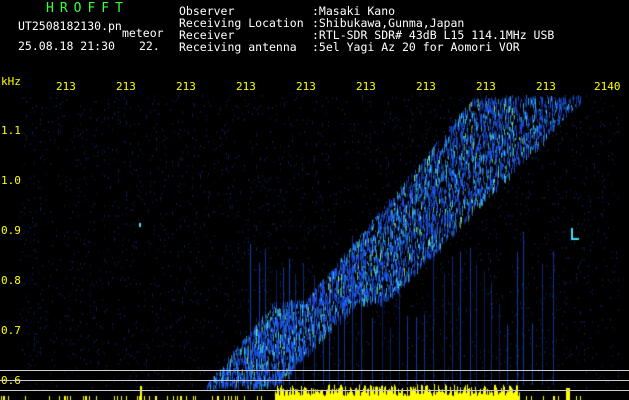  What do you see at coordinates (143, 33) in the screenshot?
I see `mode-label: meteor` at bounding box center [143, 33].